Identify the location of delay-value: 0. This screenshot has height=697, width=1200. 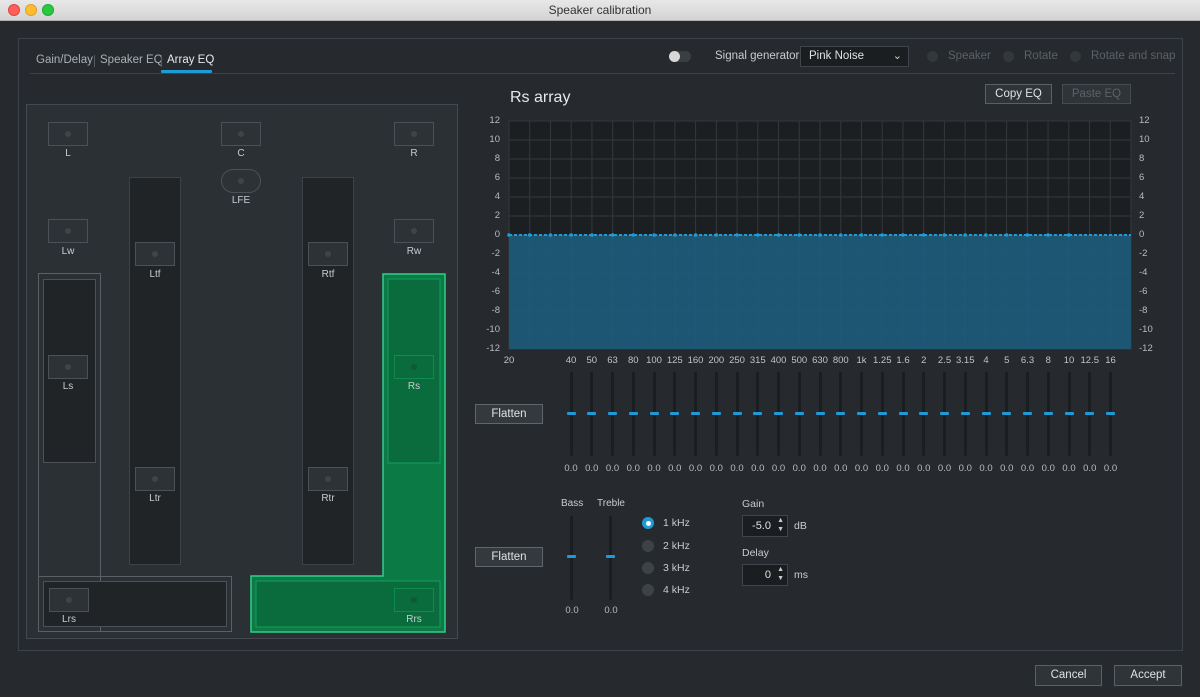
(767, 575).